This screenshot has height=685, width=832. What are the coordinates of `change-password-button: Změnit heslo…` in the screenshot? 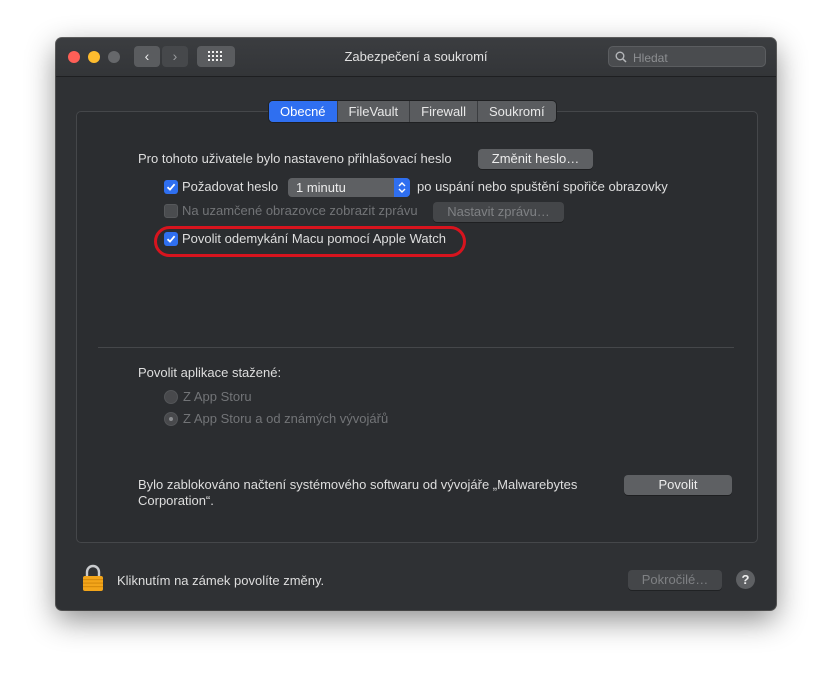 It's located at (535, 159).